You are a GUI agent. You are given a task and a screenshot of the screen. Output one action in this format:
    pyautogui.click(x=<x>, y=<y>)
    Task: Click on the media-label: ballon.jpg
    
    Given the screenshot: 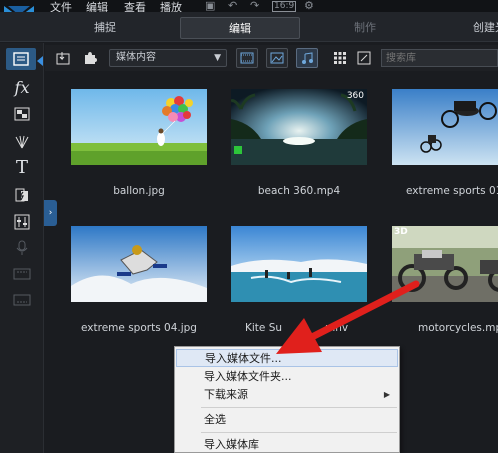 What is the action you would take?
    pyautogui.click(x=139, y=191)
    